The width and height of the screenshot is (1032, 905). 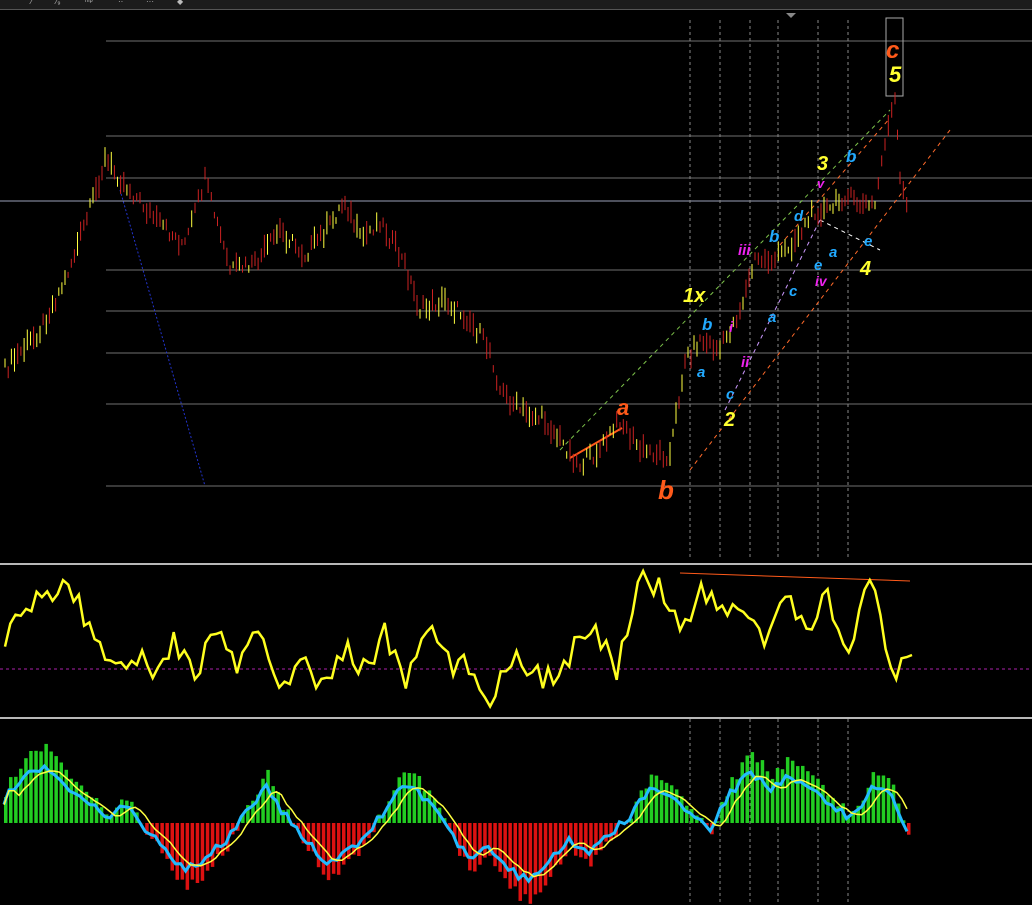 What do you see at coordinates (744, 250) in the screenshot?
I see `wave-label-minute-iii: iii` at bounding box center [744, 250].